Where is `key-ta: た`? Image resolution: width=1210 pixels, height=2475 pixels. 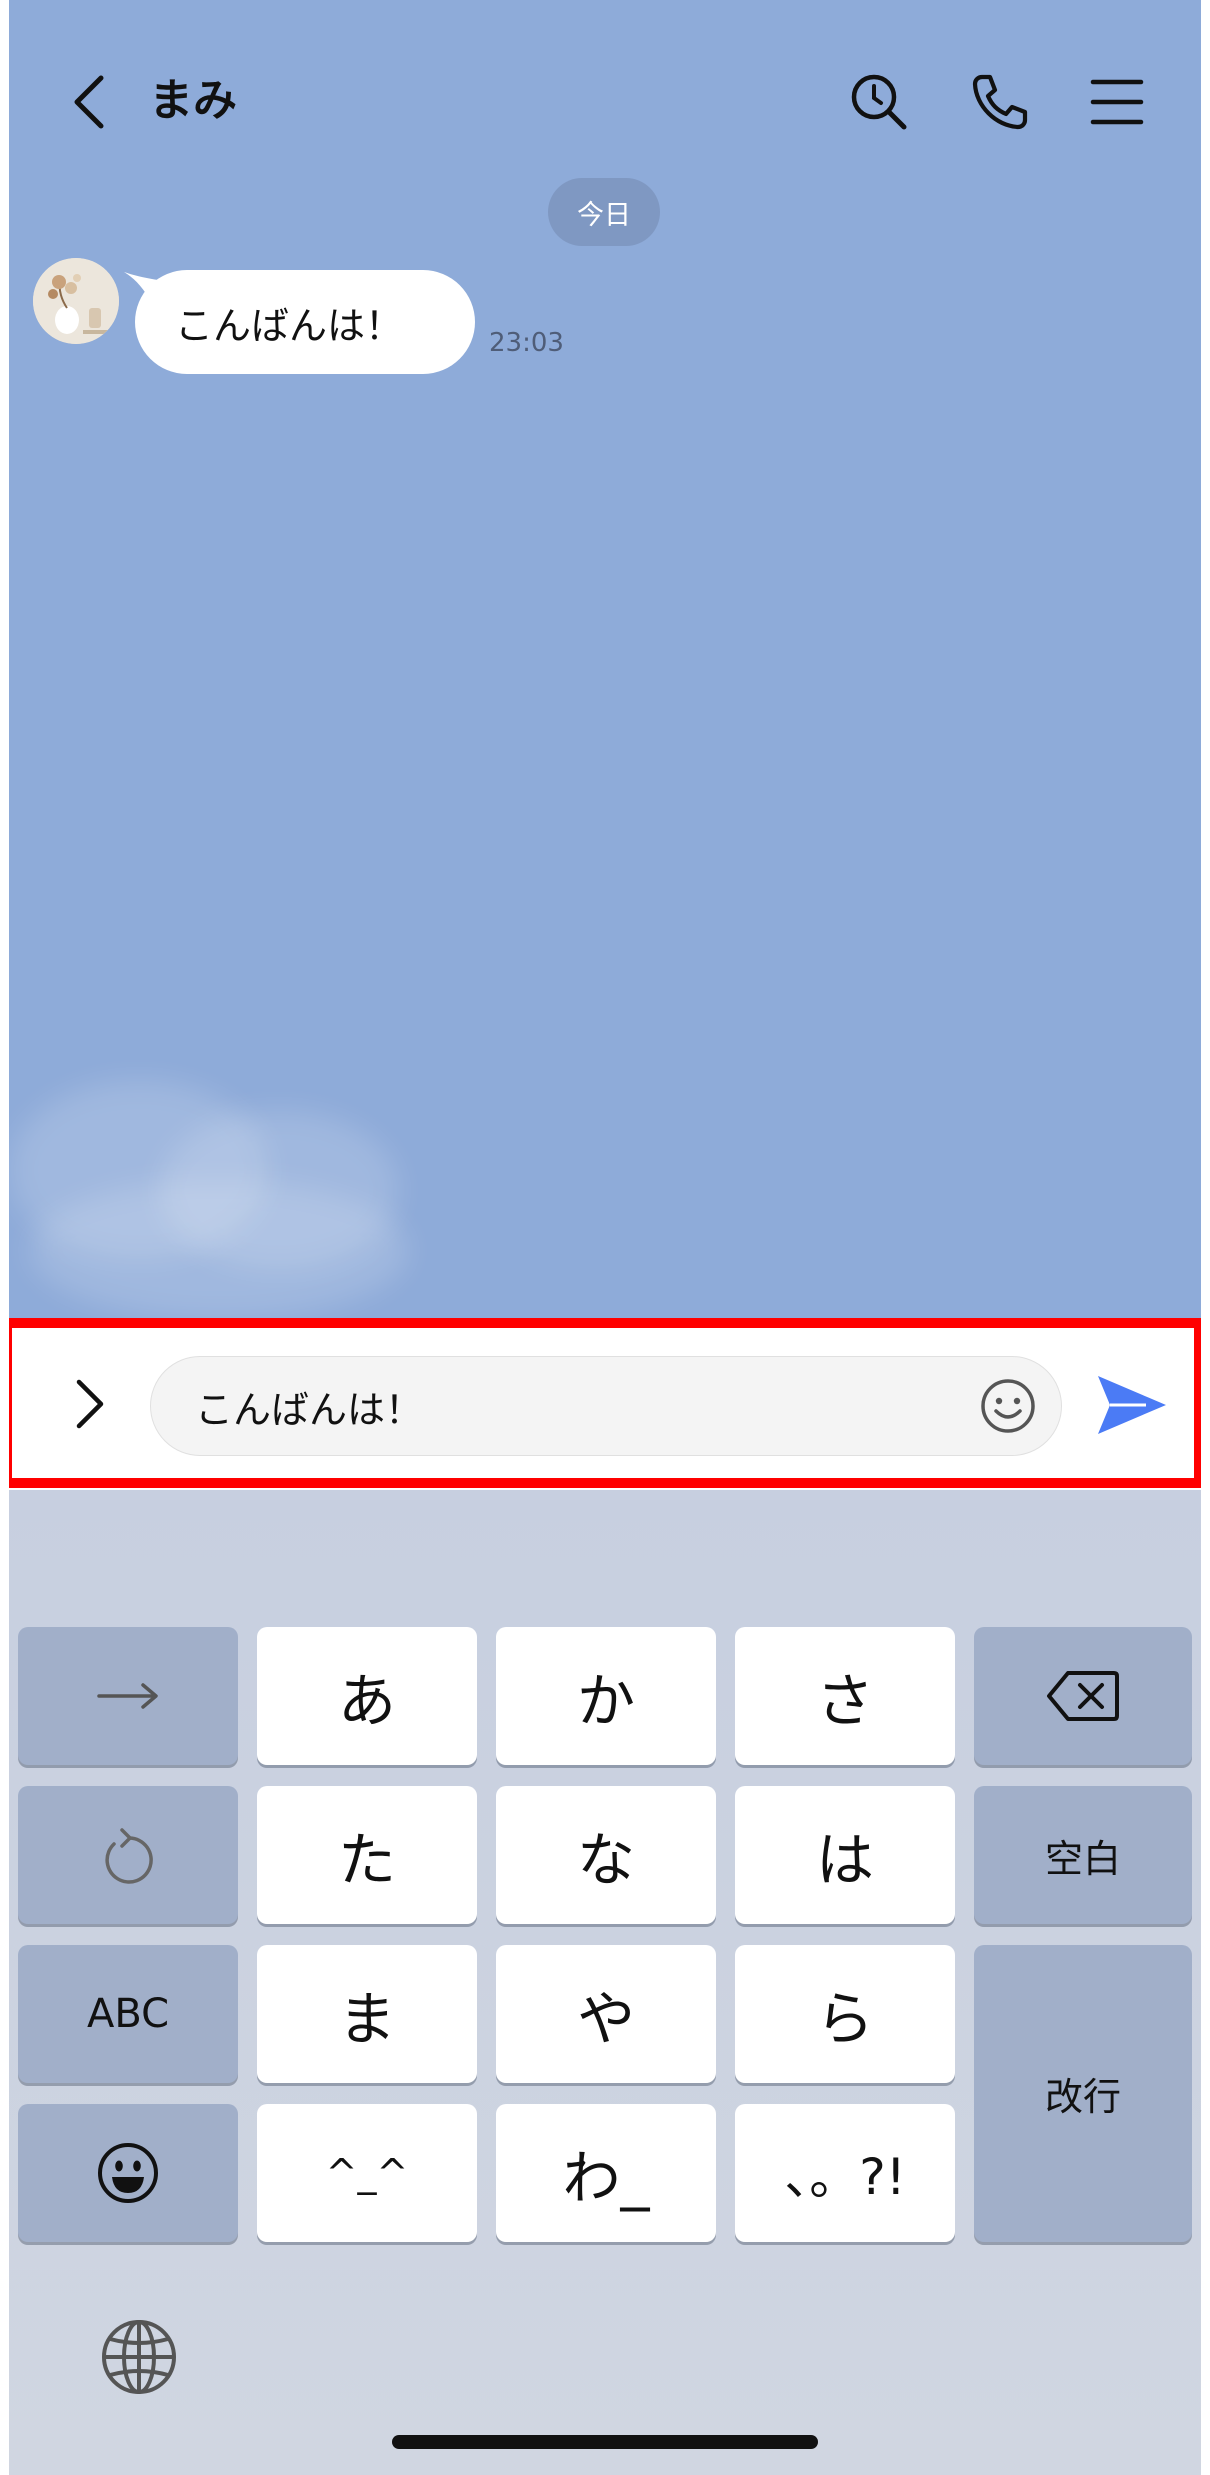
key-ta: た is located at coordinates (367, 1855).